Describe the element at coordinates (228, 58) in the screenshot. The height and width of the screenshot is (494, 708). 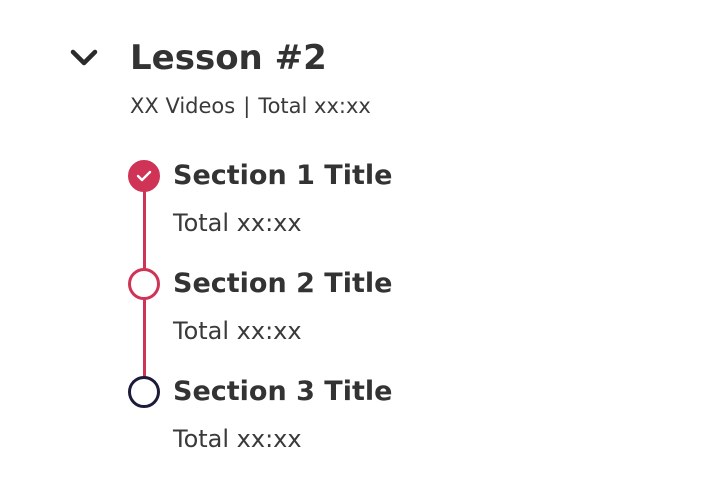
I see `lesson-title: Lesson #2` at that location.